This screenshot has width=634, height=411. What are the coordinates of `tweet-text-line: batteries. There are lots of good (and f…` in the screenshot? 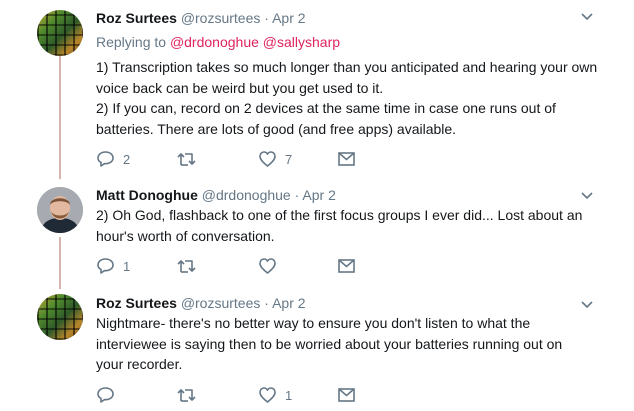 It's located at (276, 128).